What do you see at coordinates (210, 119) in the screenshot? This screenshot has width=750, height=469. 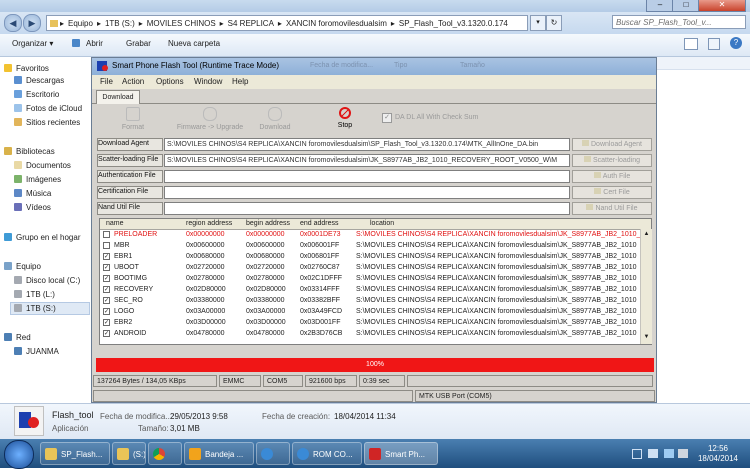 I see `firmware-upgrade-button: Firmware -> Upgrade` at bounding box center [210, 119].